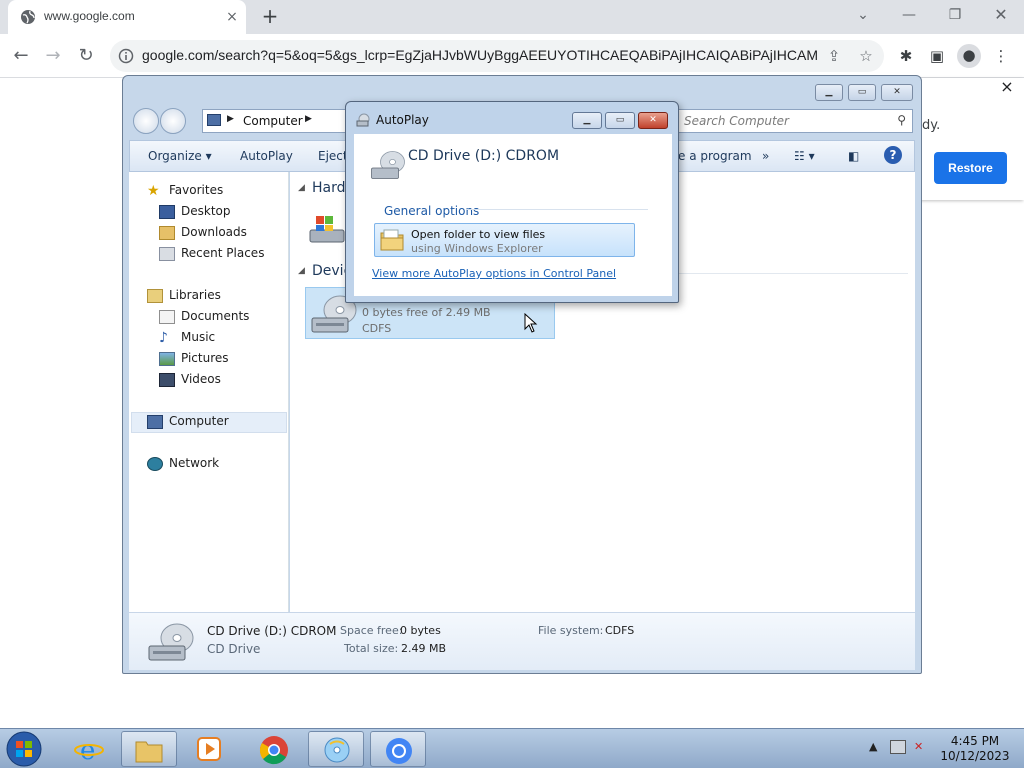  I want to click on system-clock: 4:45 PM 10/12/2023, so click(975, 749).